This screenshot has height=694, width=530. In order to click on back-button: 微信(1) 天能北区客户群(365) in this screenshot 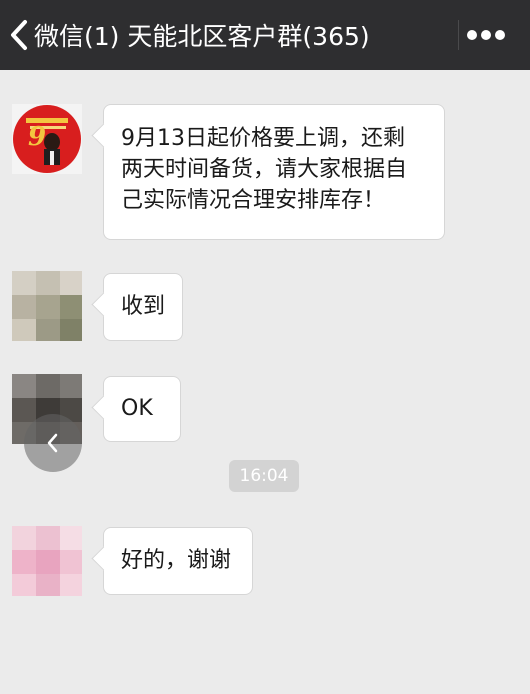, I will do `click(189, 35)`.